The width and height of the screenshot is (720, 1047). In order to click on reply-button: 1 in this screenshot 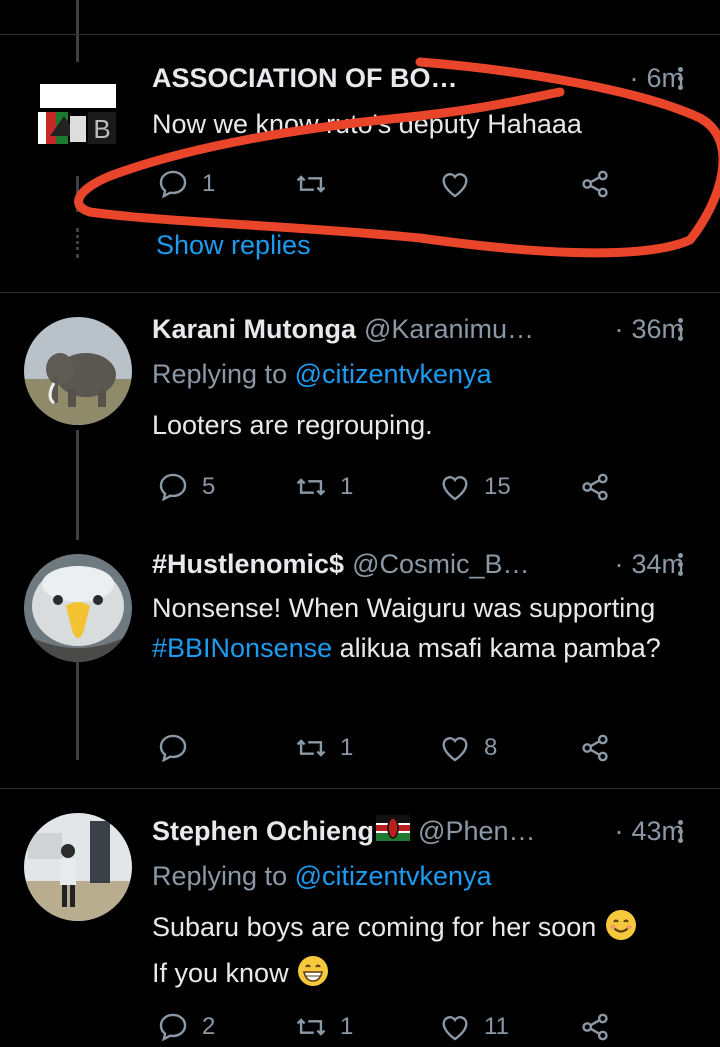, I will do `click(185, 184)`.